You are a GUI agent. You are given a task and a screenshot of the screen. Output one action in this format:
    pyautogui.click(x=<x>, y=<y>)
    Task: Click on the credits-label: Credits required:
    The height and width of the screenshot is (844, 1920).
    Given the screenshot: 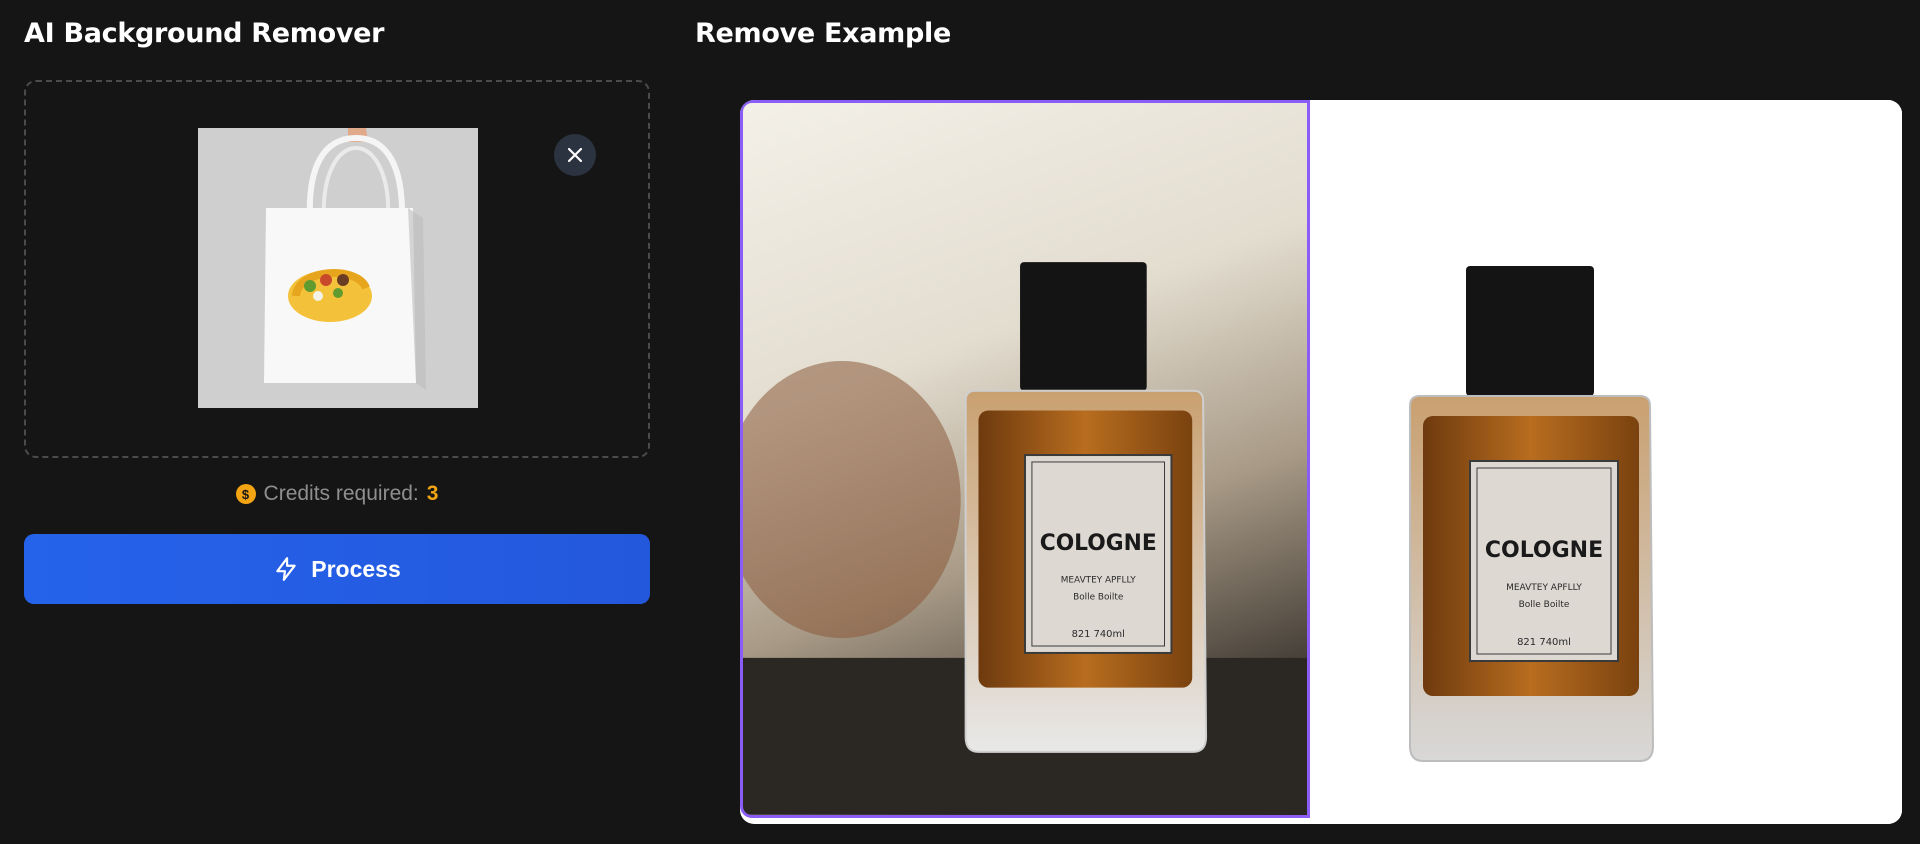 What is the action you would take?
    pyautogui.click(x=341, y=493)
    